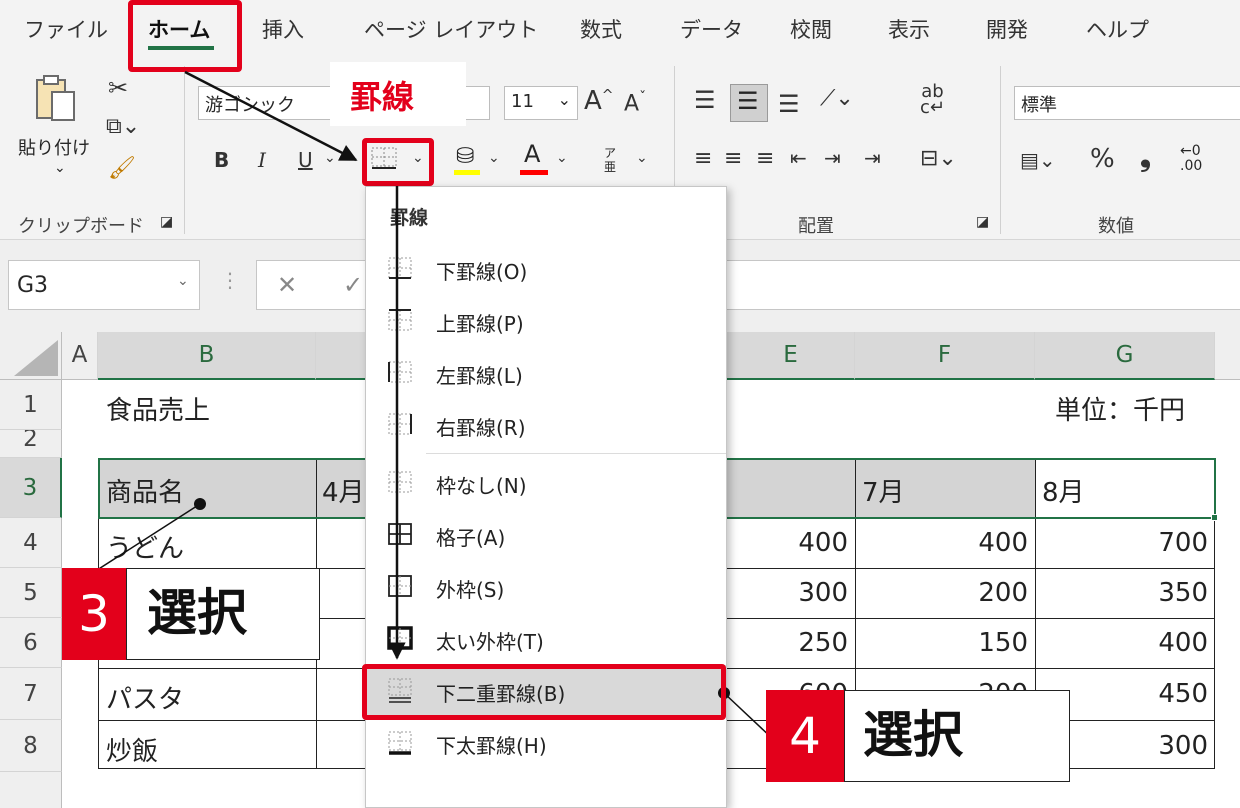 This screenshot has height=808, width=1240. What do you see at coordinates (544, 692) in the screenshot?
I see `double-bottom-highlight` at bounding box center [544, 692].